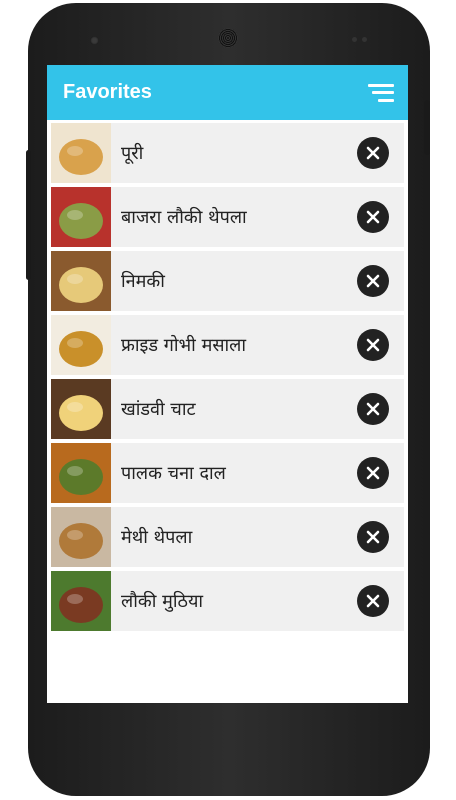 Image resolution: width=456 pixels, height=800 pixels. What do you see at coordinates (227, 601) in the screenshot?
I see `list-item: लौकी मुठिया` at bounding box center [227, 601].